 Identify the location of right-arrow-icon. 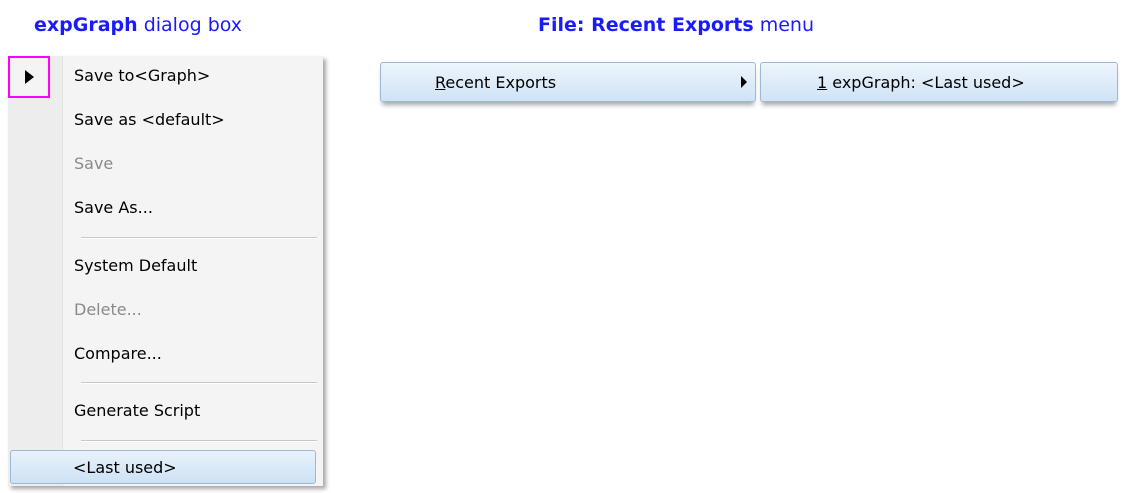
(29, 77).